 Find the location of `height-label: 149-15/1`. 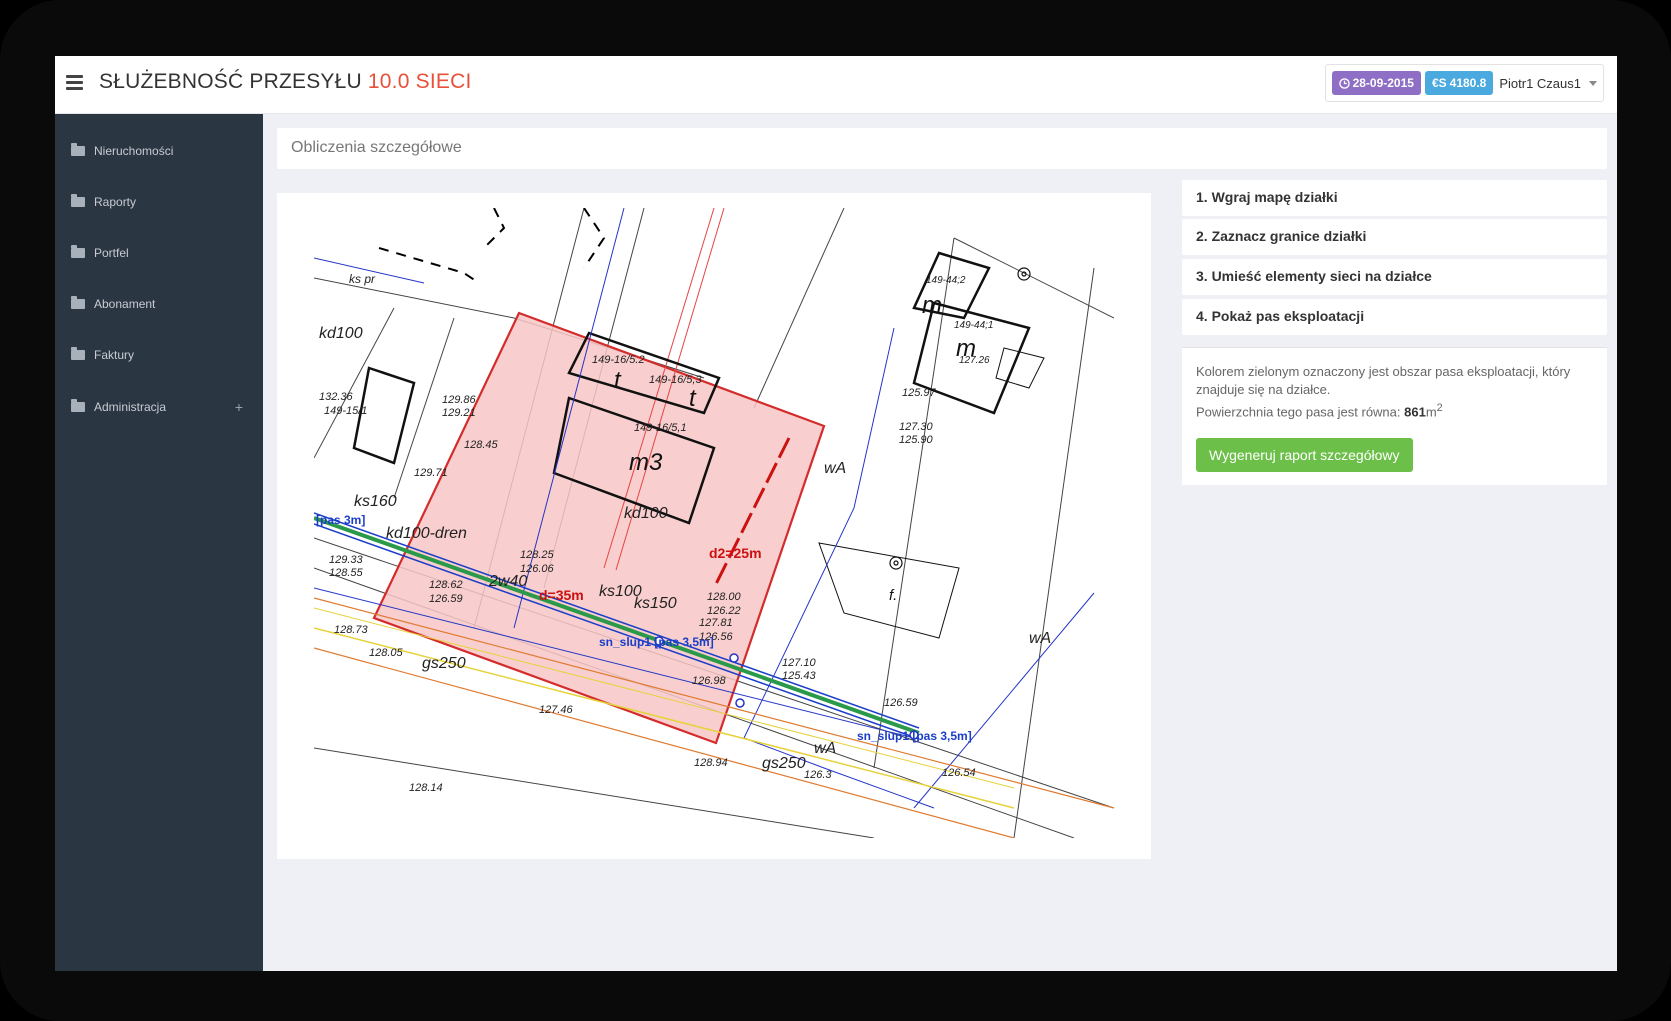

height-label: 149-15/1 is located at coordinates (345, 411).